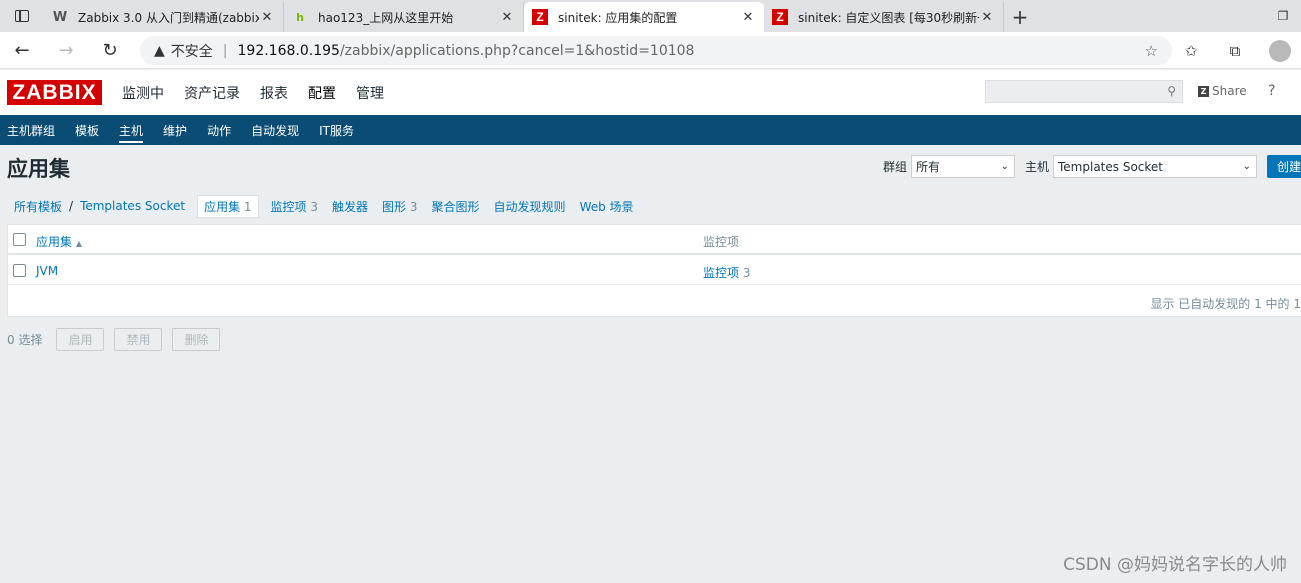 This screenshot has height=583, width=1301. I want to click on tab-discovery-rules: 自动发现规则, so click(530, 206).